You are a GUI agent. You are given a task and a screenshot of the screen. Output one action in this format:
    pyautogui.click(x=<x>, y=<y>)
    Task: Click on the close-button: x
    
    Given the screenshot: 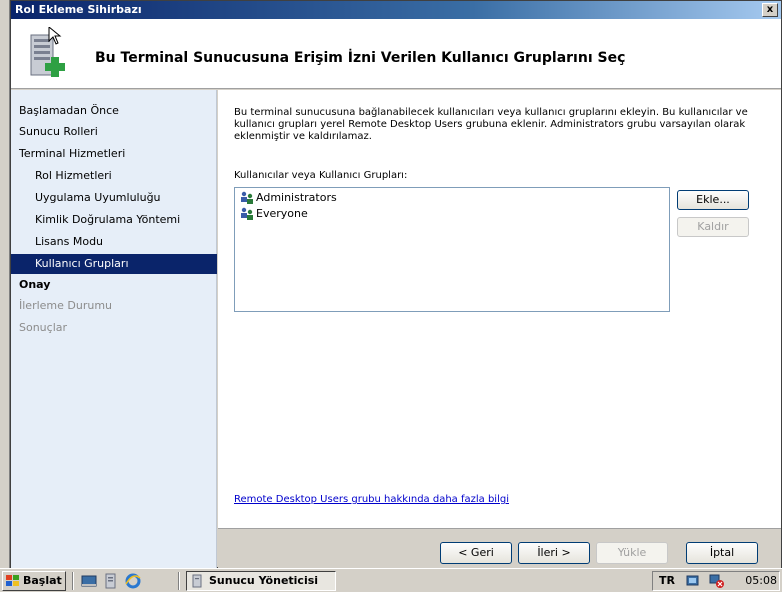 What is the action you would take?
    pyautogui.click(x=770, y=10)
    